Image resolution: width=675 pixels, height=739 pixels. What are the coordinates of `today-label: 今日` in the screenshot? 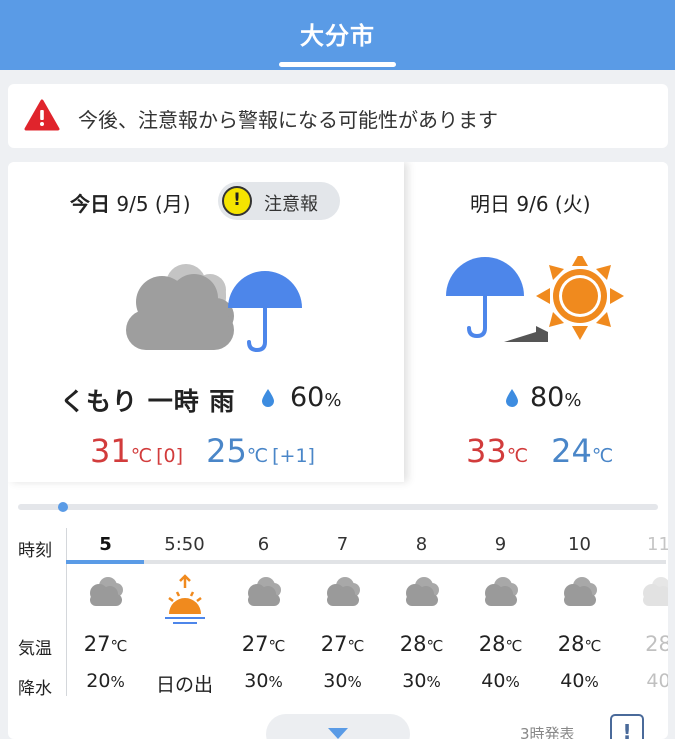 It's located at (90, 204).